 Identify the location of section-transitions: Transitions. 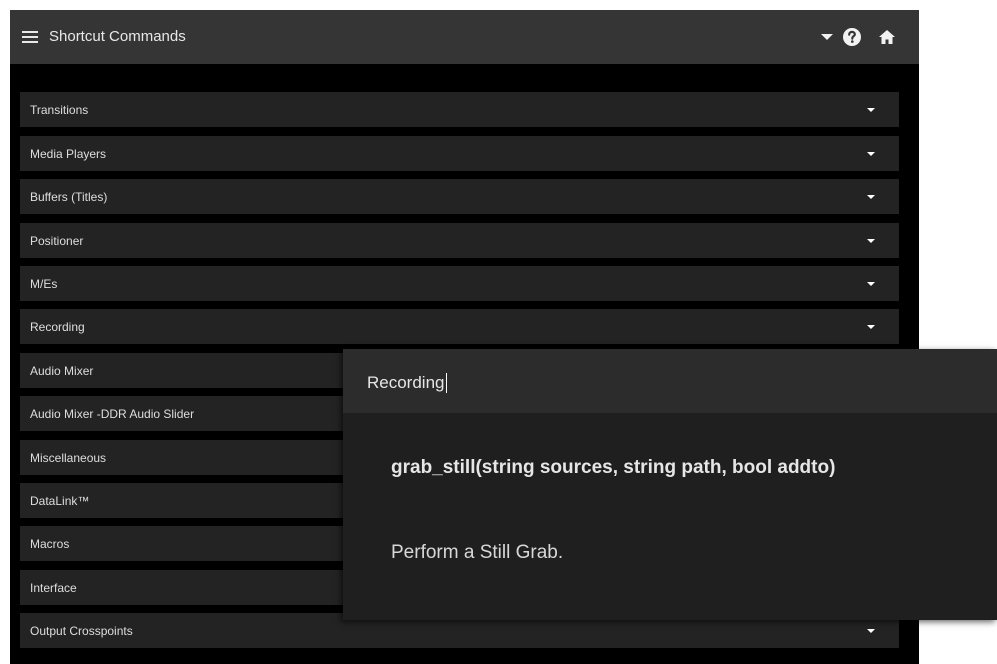
(459, 109).